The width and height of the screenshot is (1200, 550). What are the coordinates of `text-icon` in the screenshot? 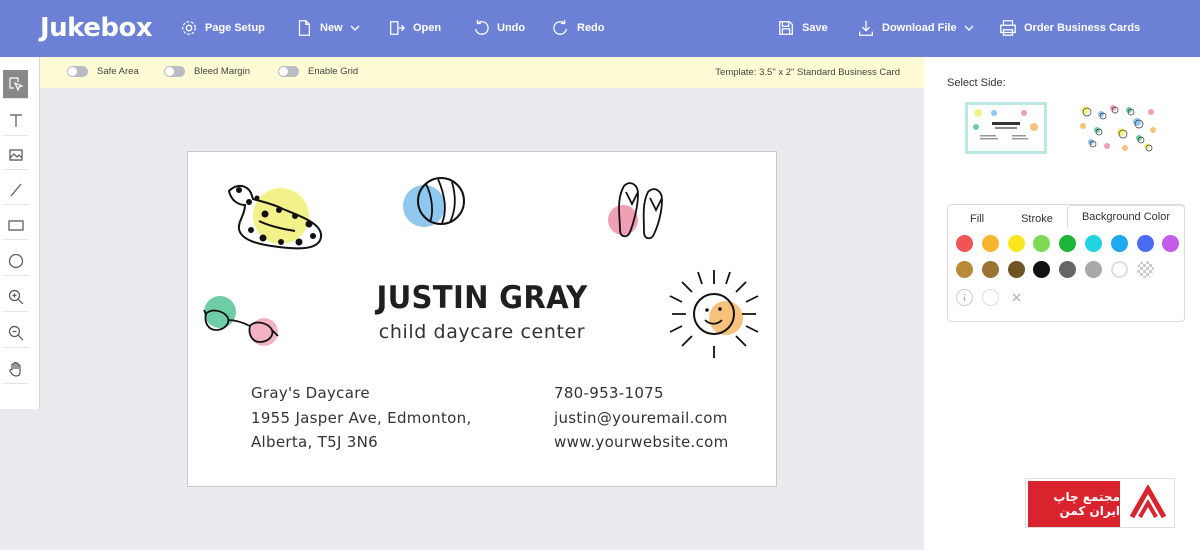 It's located at (15, 120).